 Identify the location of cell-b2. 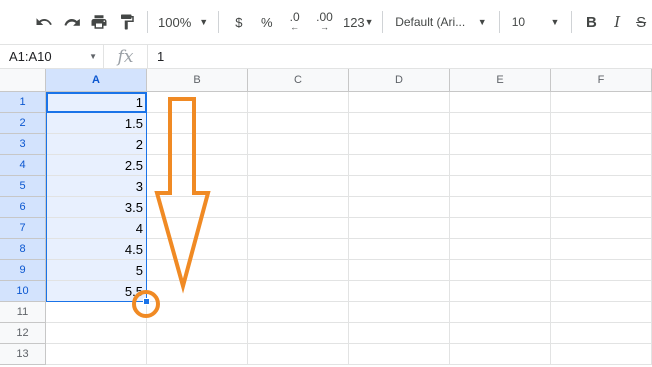
(197, 123).